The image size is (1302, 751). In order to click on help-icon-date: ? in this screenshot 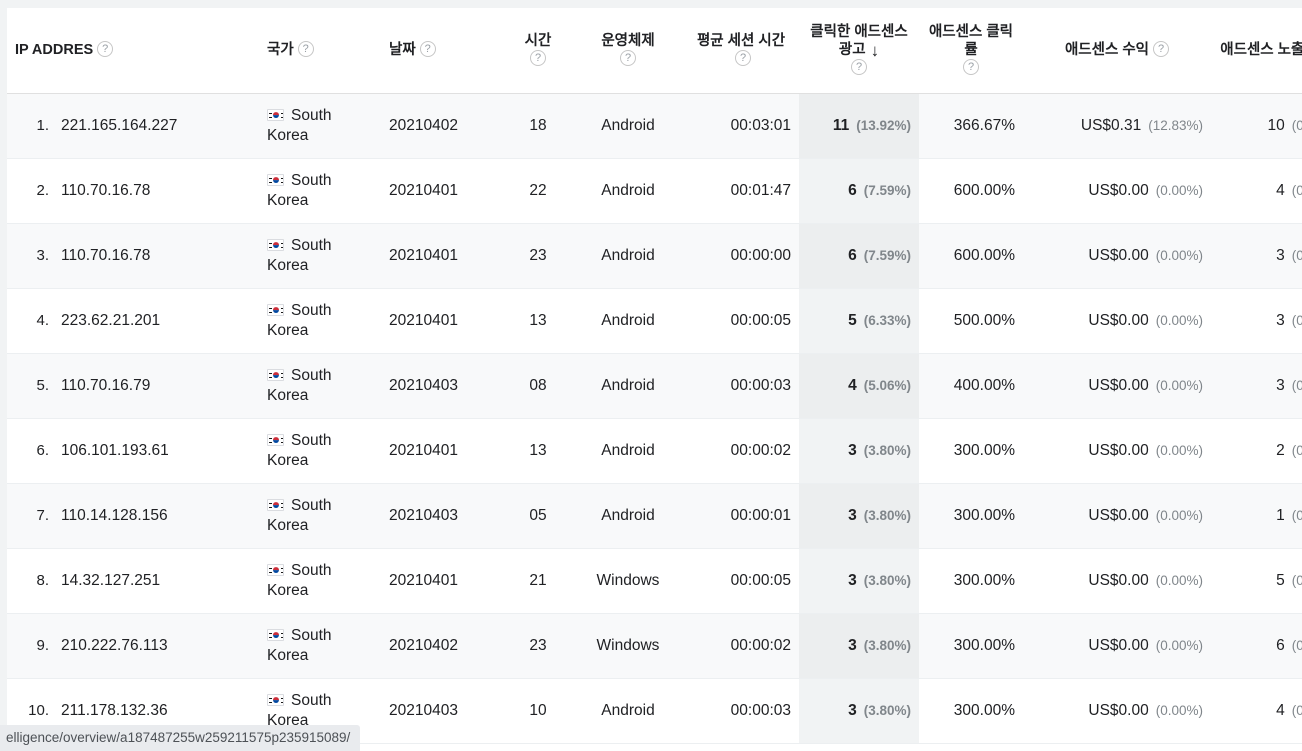, I will do `click(427, 49)`.